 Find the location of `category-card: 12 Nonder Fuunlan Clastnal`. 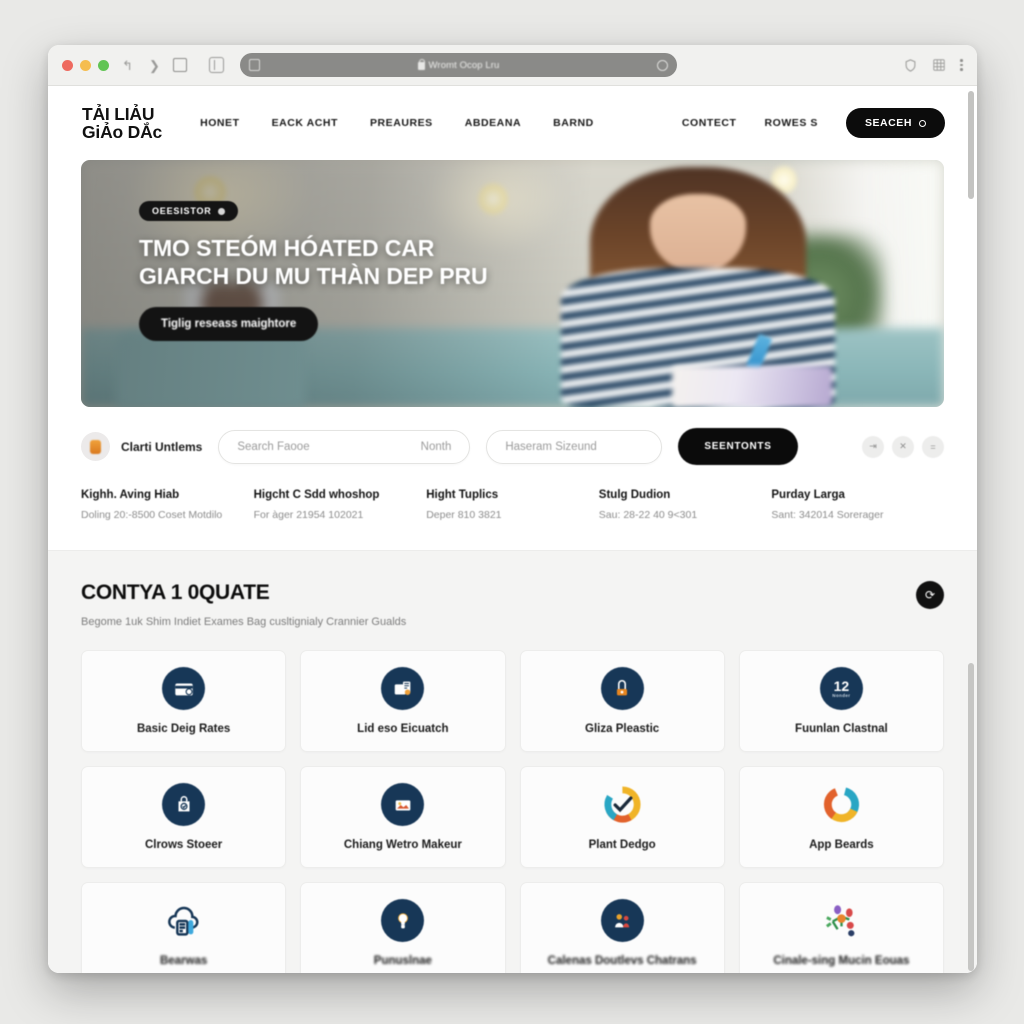

category-card: 12 Nonder Fuunlan Clastnal is located at coordinates (841, 701).